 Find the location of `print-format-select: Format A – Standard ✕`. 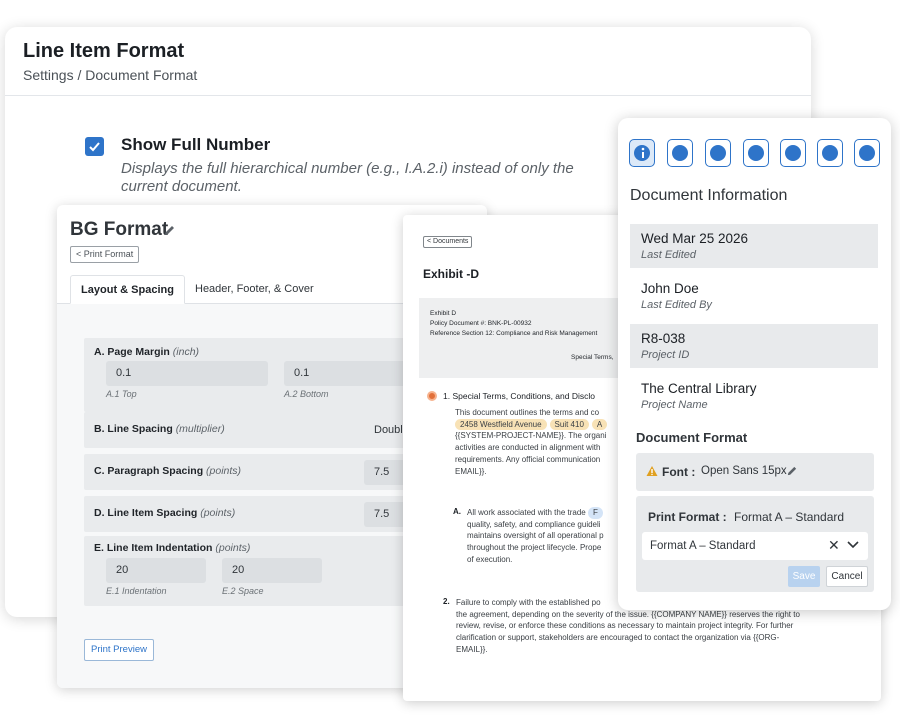

print-format-select: Format A – Standard ✕ is located at coordinates (755, 546).